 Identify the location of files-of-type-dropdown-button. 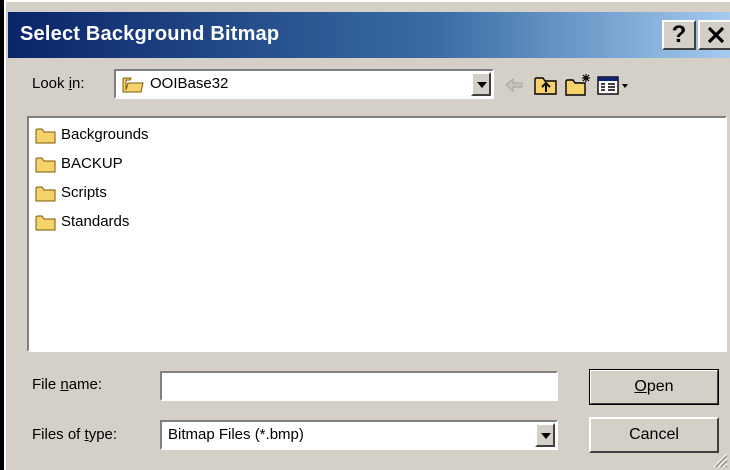
(545, 435).